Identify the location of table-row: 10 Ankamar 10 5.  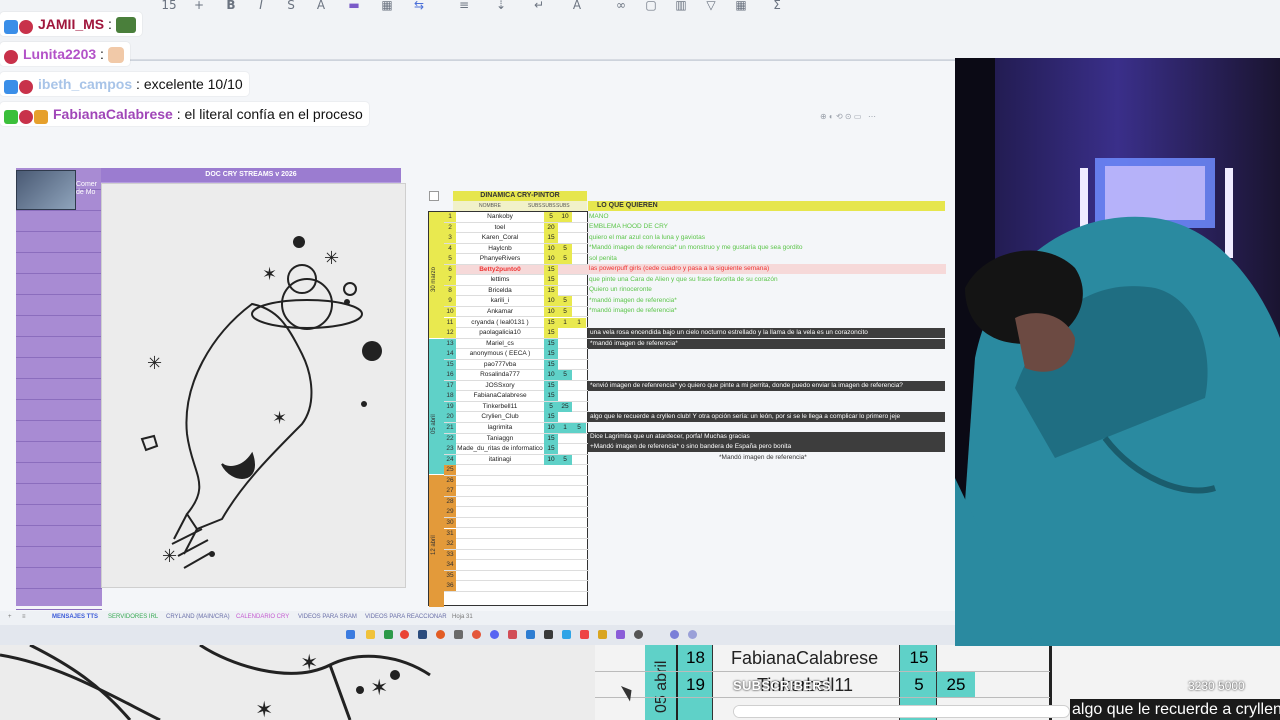
(516, 312).